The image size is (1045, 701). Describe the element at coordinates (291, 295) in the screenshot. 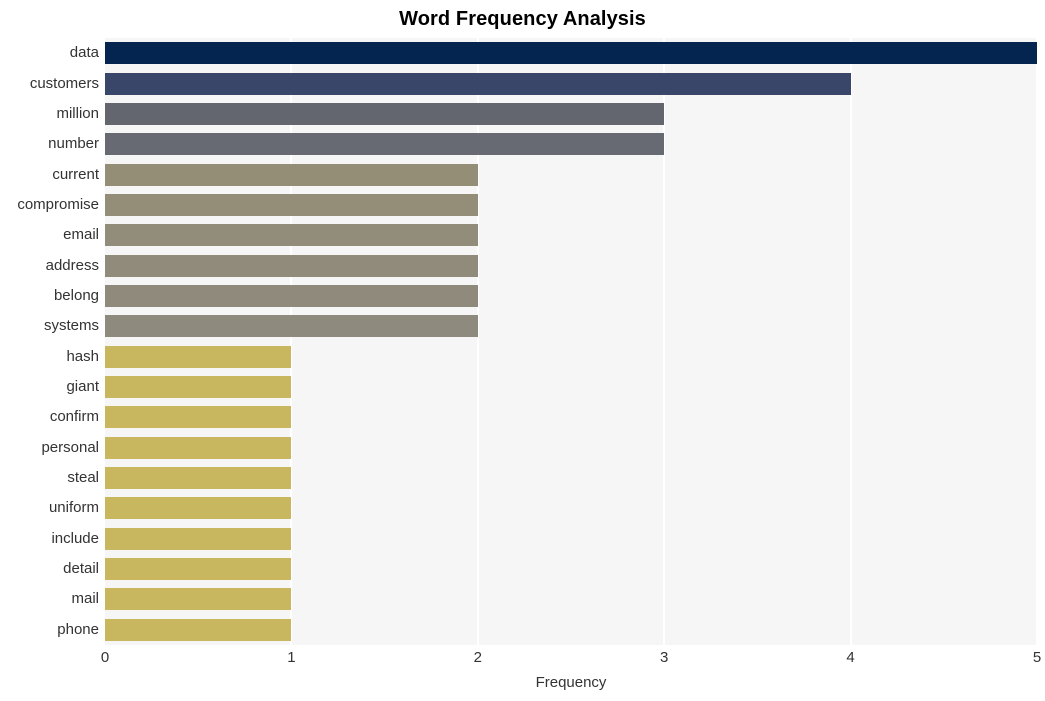

I see `bar-belong` at that location.